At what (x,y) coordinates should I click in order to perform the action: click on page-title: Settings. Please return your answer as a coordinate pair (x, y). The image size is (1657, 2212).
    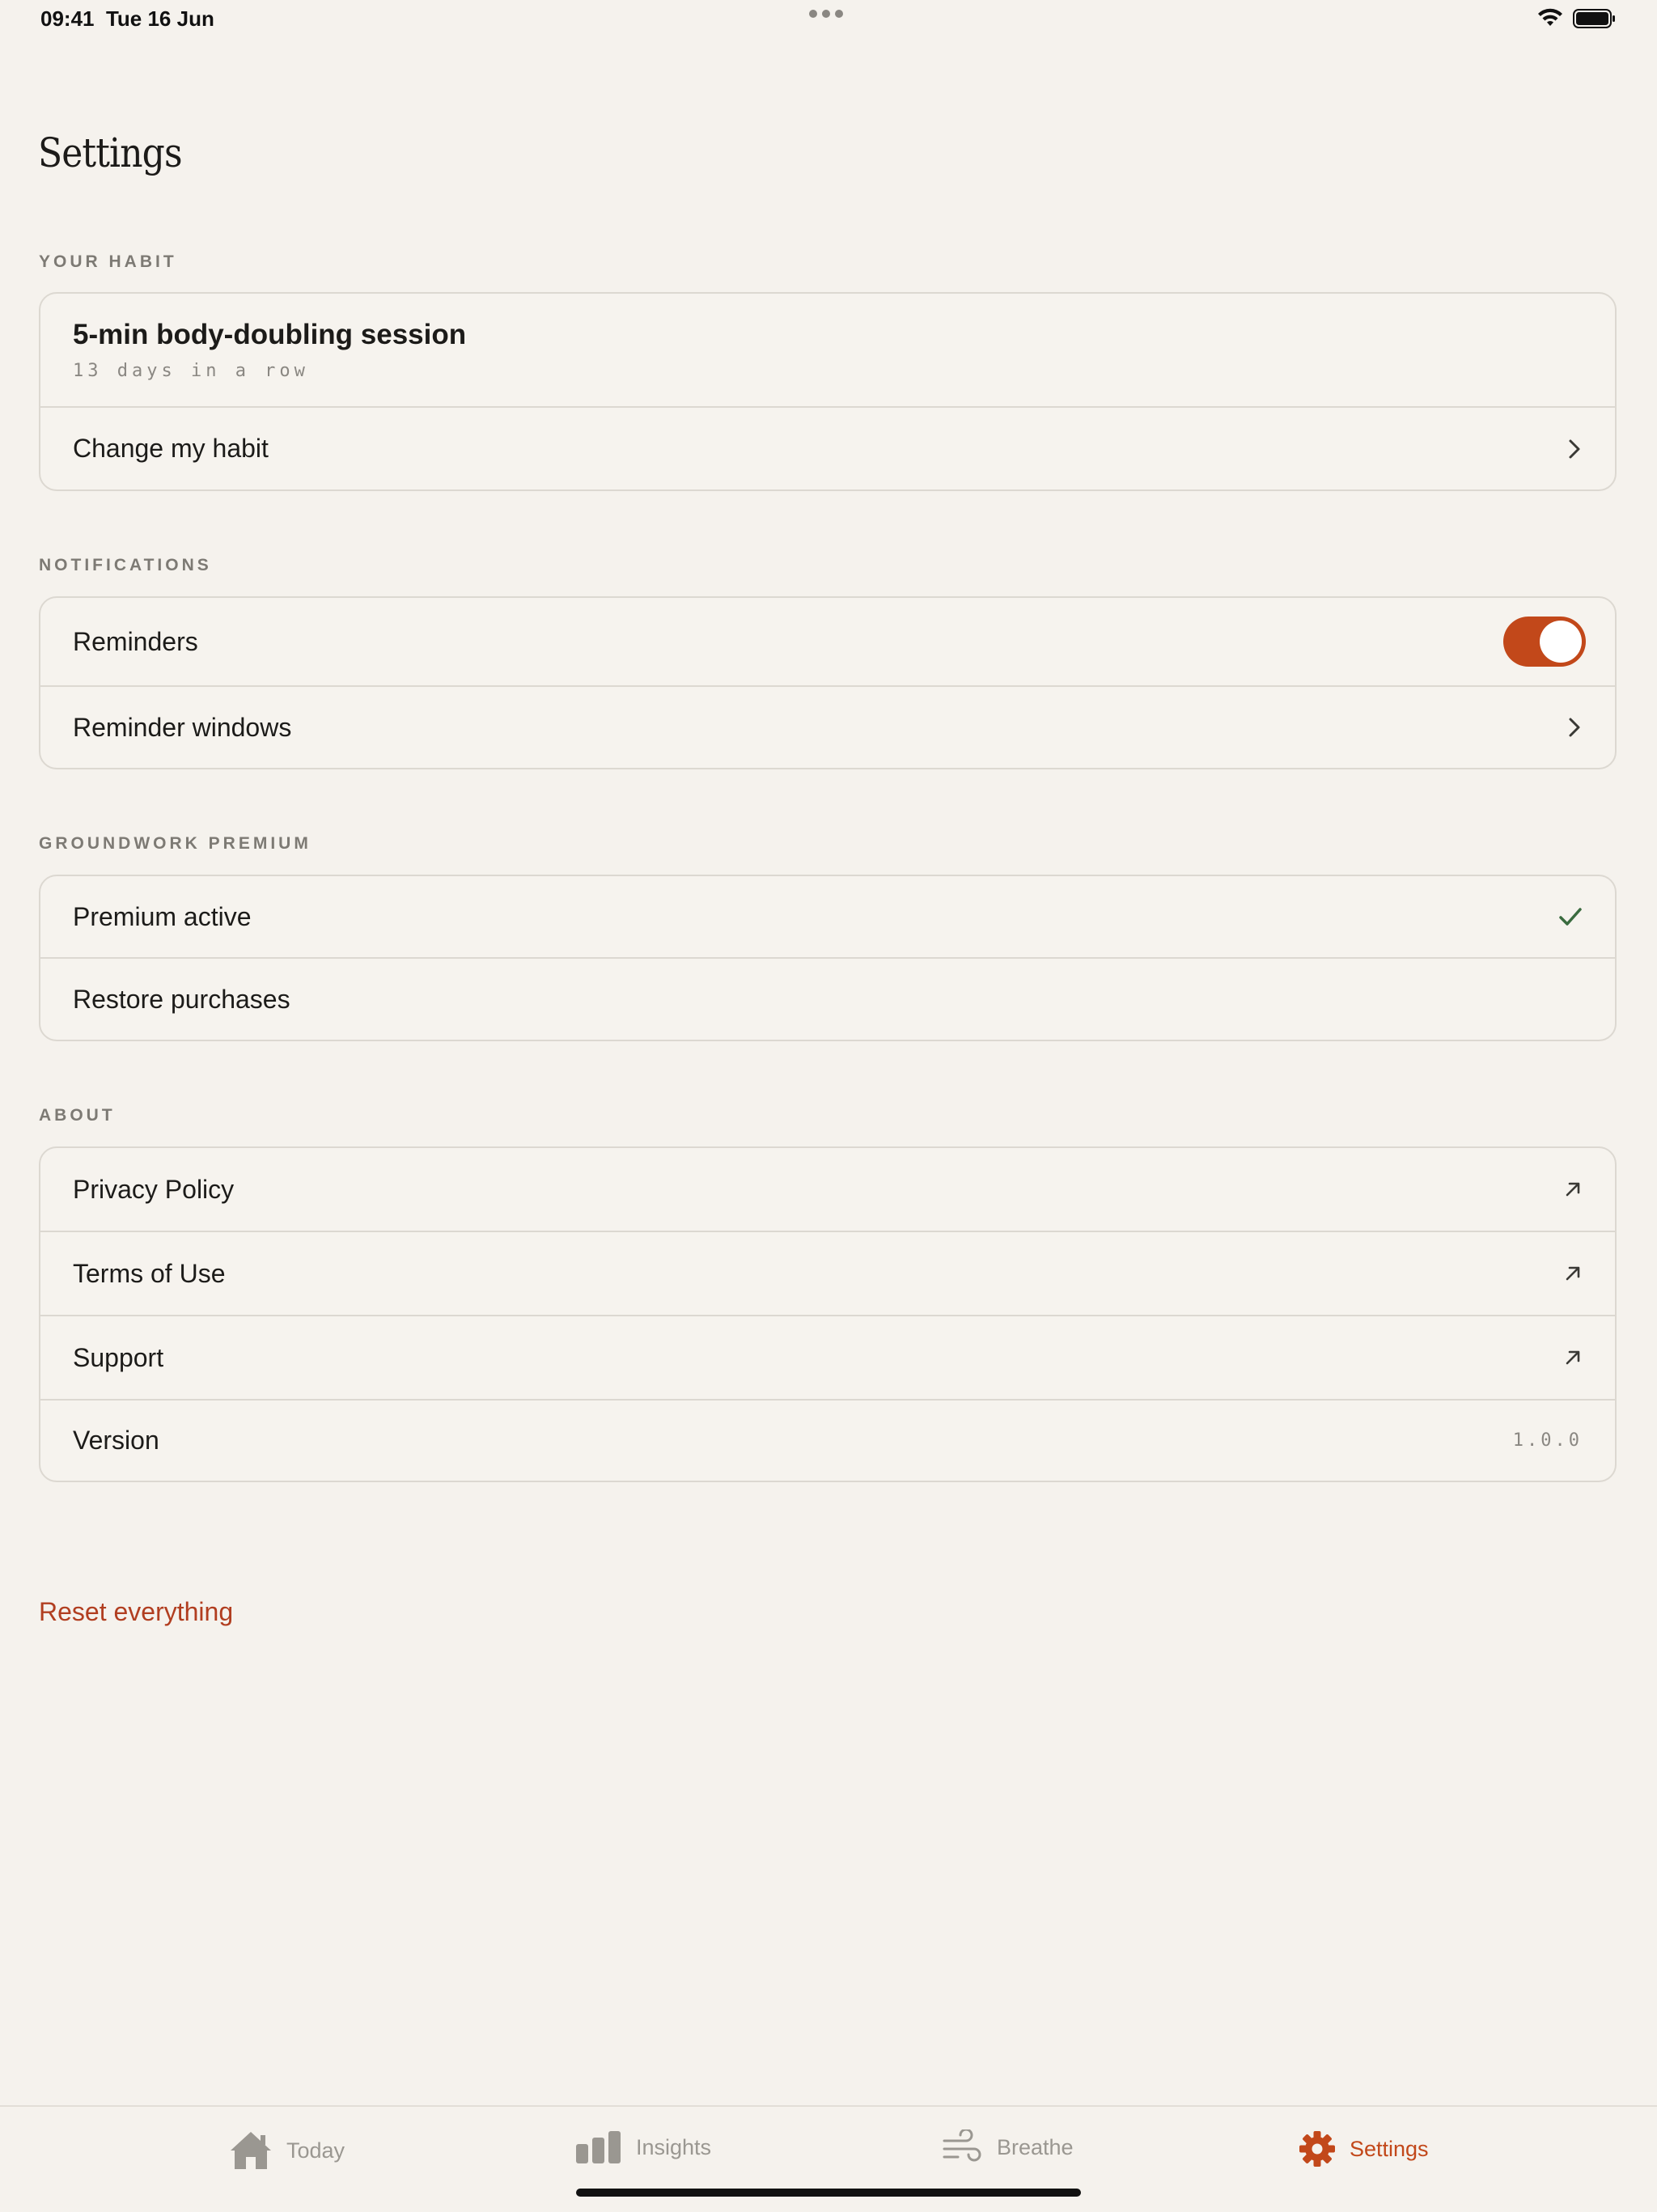
    Looking at the image, I should click on (110, 152).